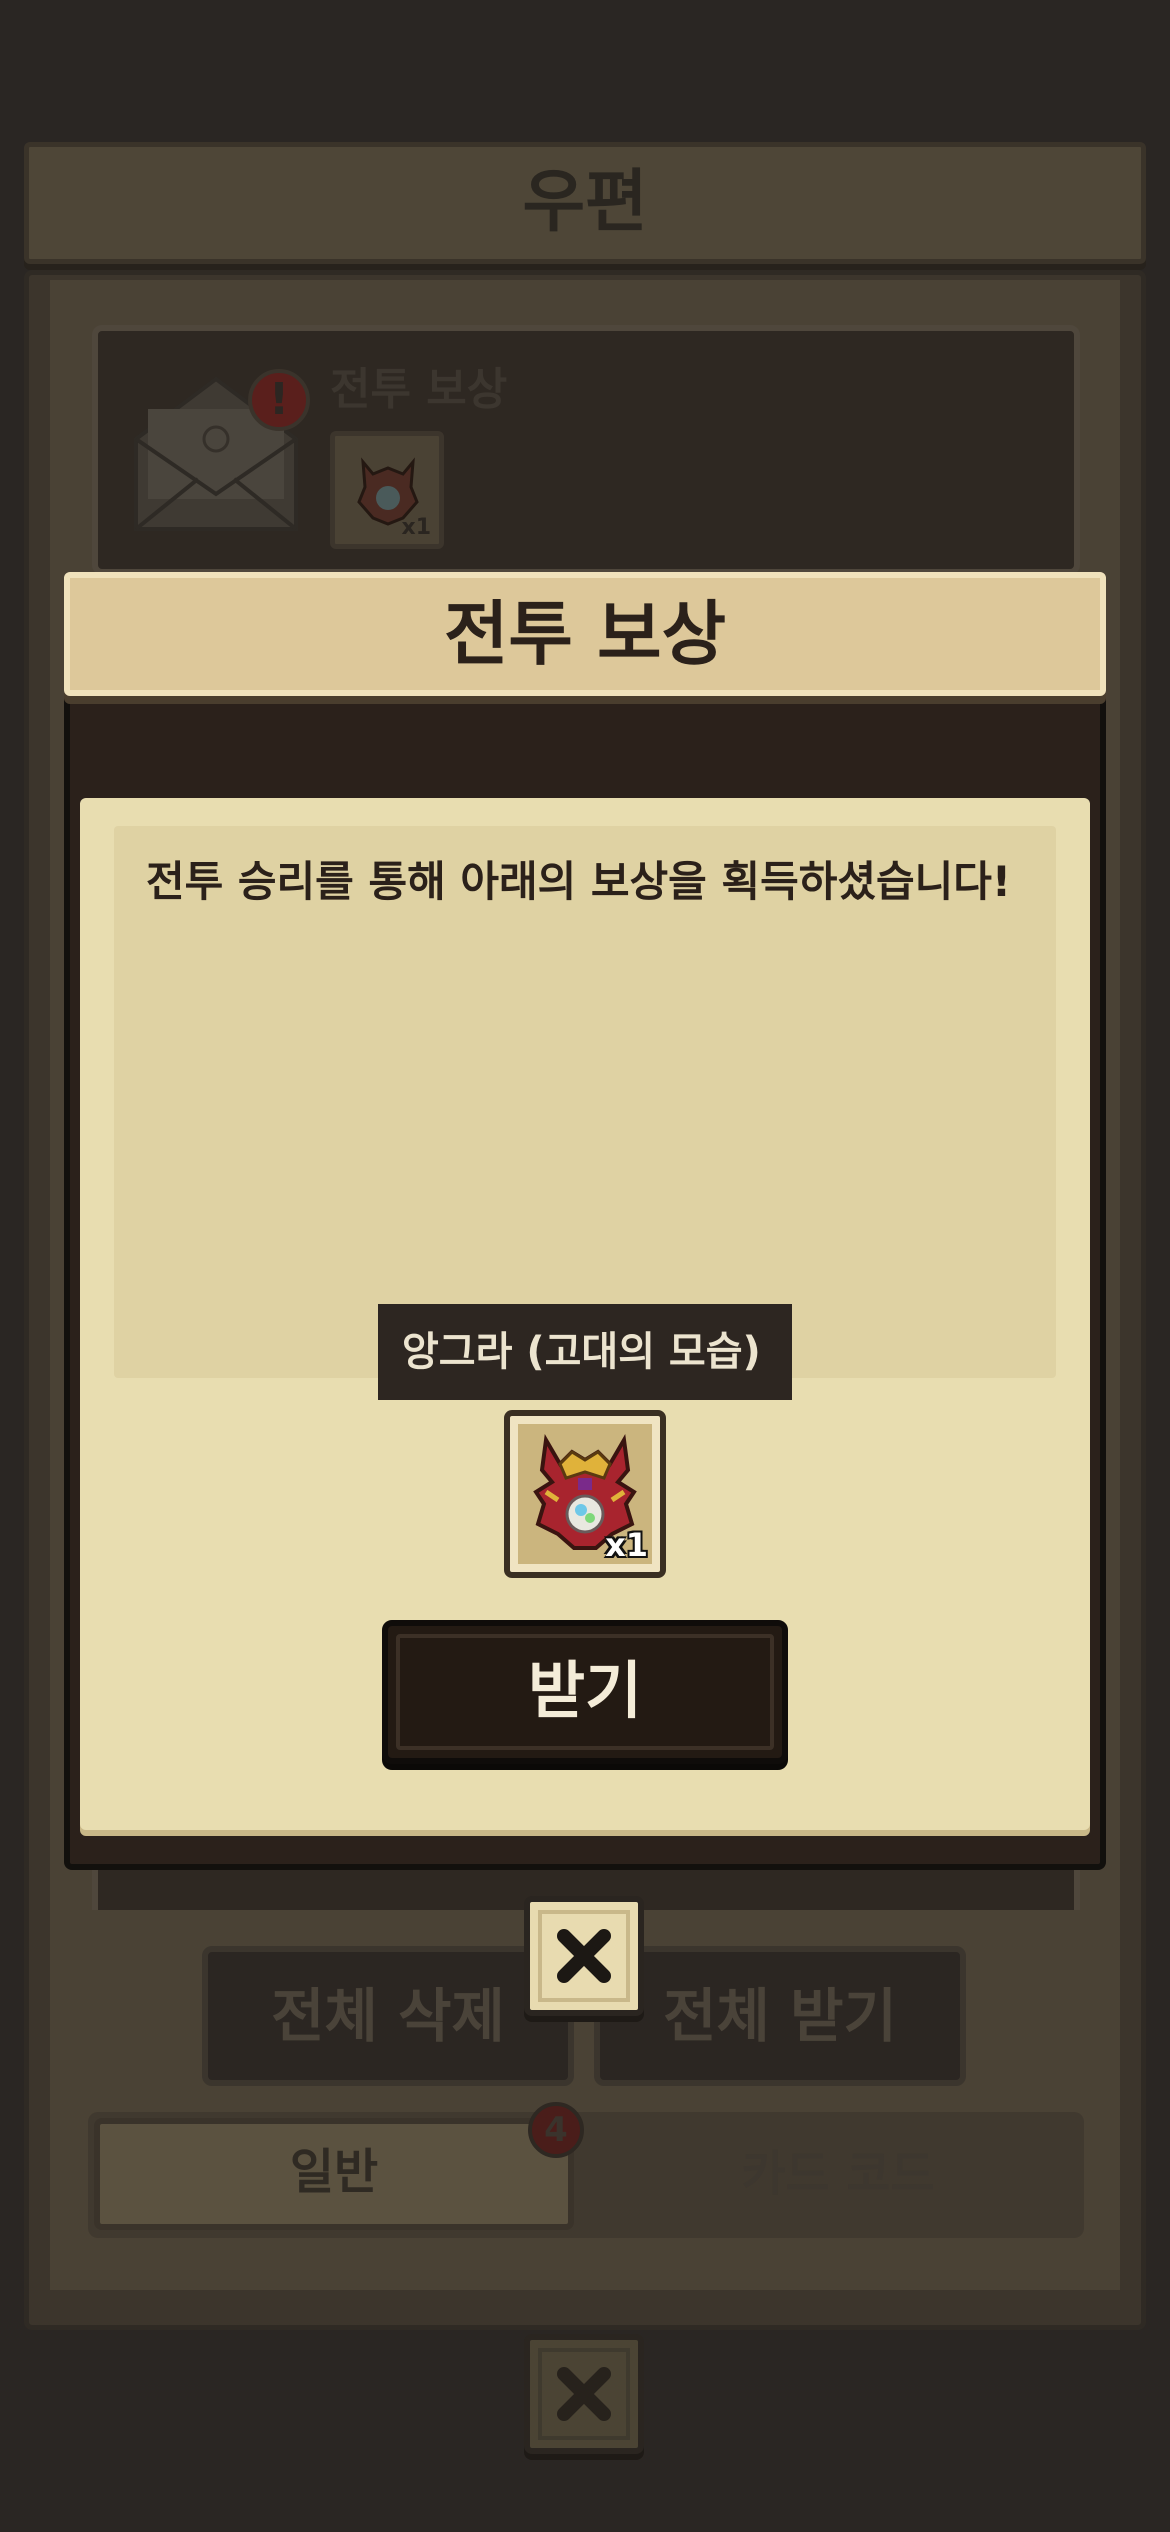  I want to click on reward-message: 전투 승리를 통해 아래의 보상을 획득하셨습니다!, so click(579, 881).